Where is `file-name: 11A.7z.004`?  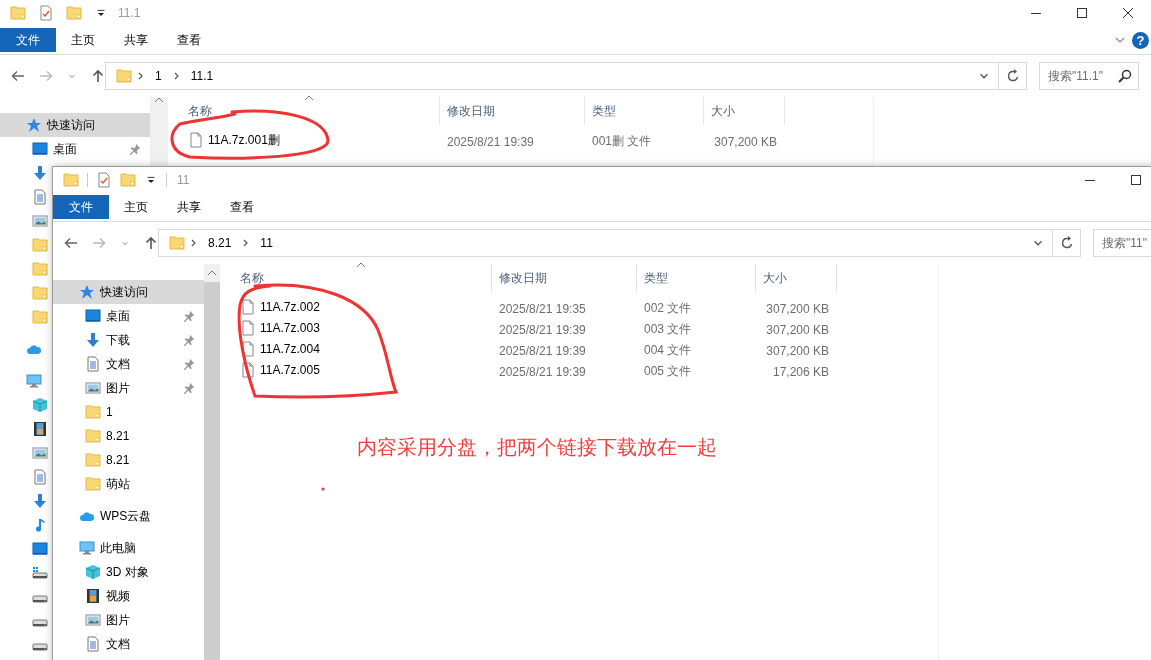
file-name: 11A.7z.004 is located at coordinates (280, 349).